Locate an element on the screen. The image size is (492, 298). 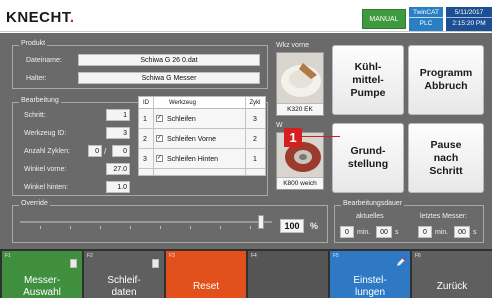
letztes-sec-unit: s is located at coordinates (475, 232).